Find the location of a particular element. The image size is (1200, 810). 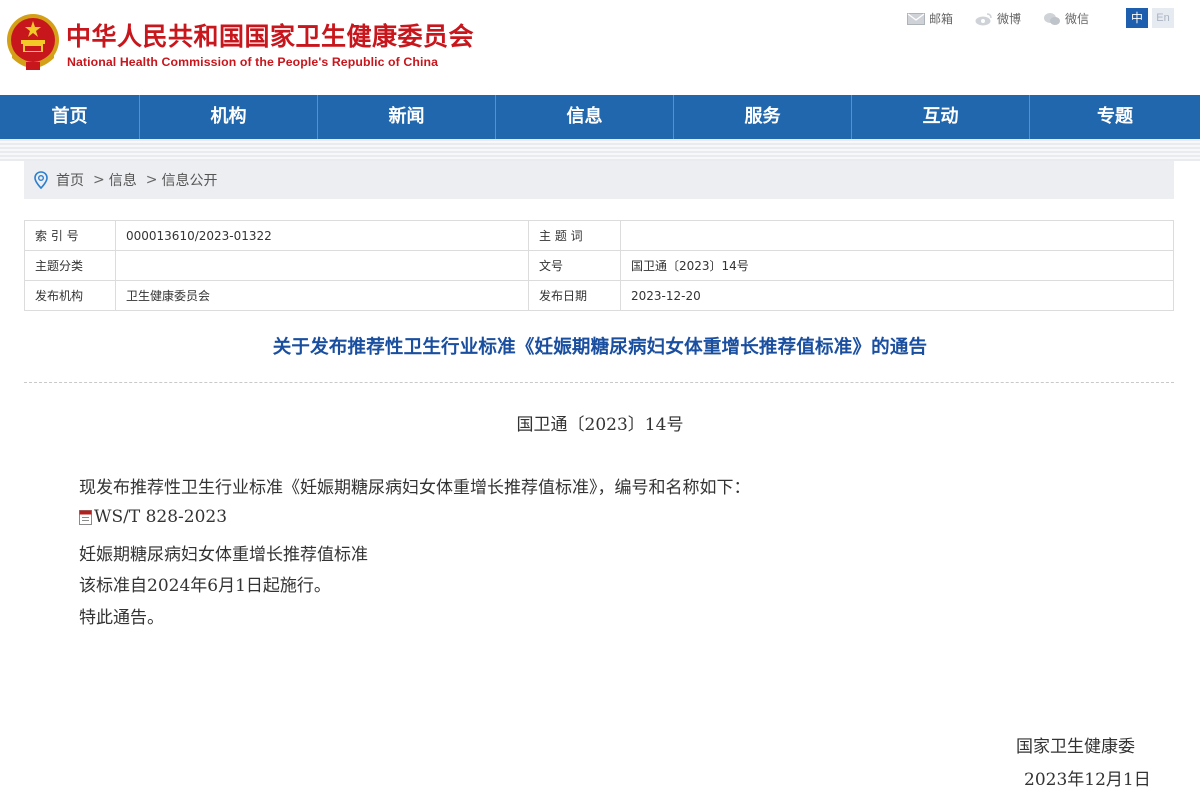

publisher-value: 卫生健康委员会 is located at coordinates (322, 295).